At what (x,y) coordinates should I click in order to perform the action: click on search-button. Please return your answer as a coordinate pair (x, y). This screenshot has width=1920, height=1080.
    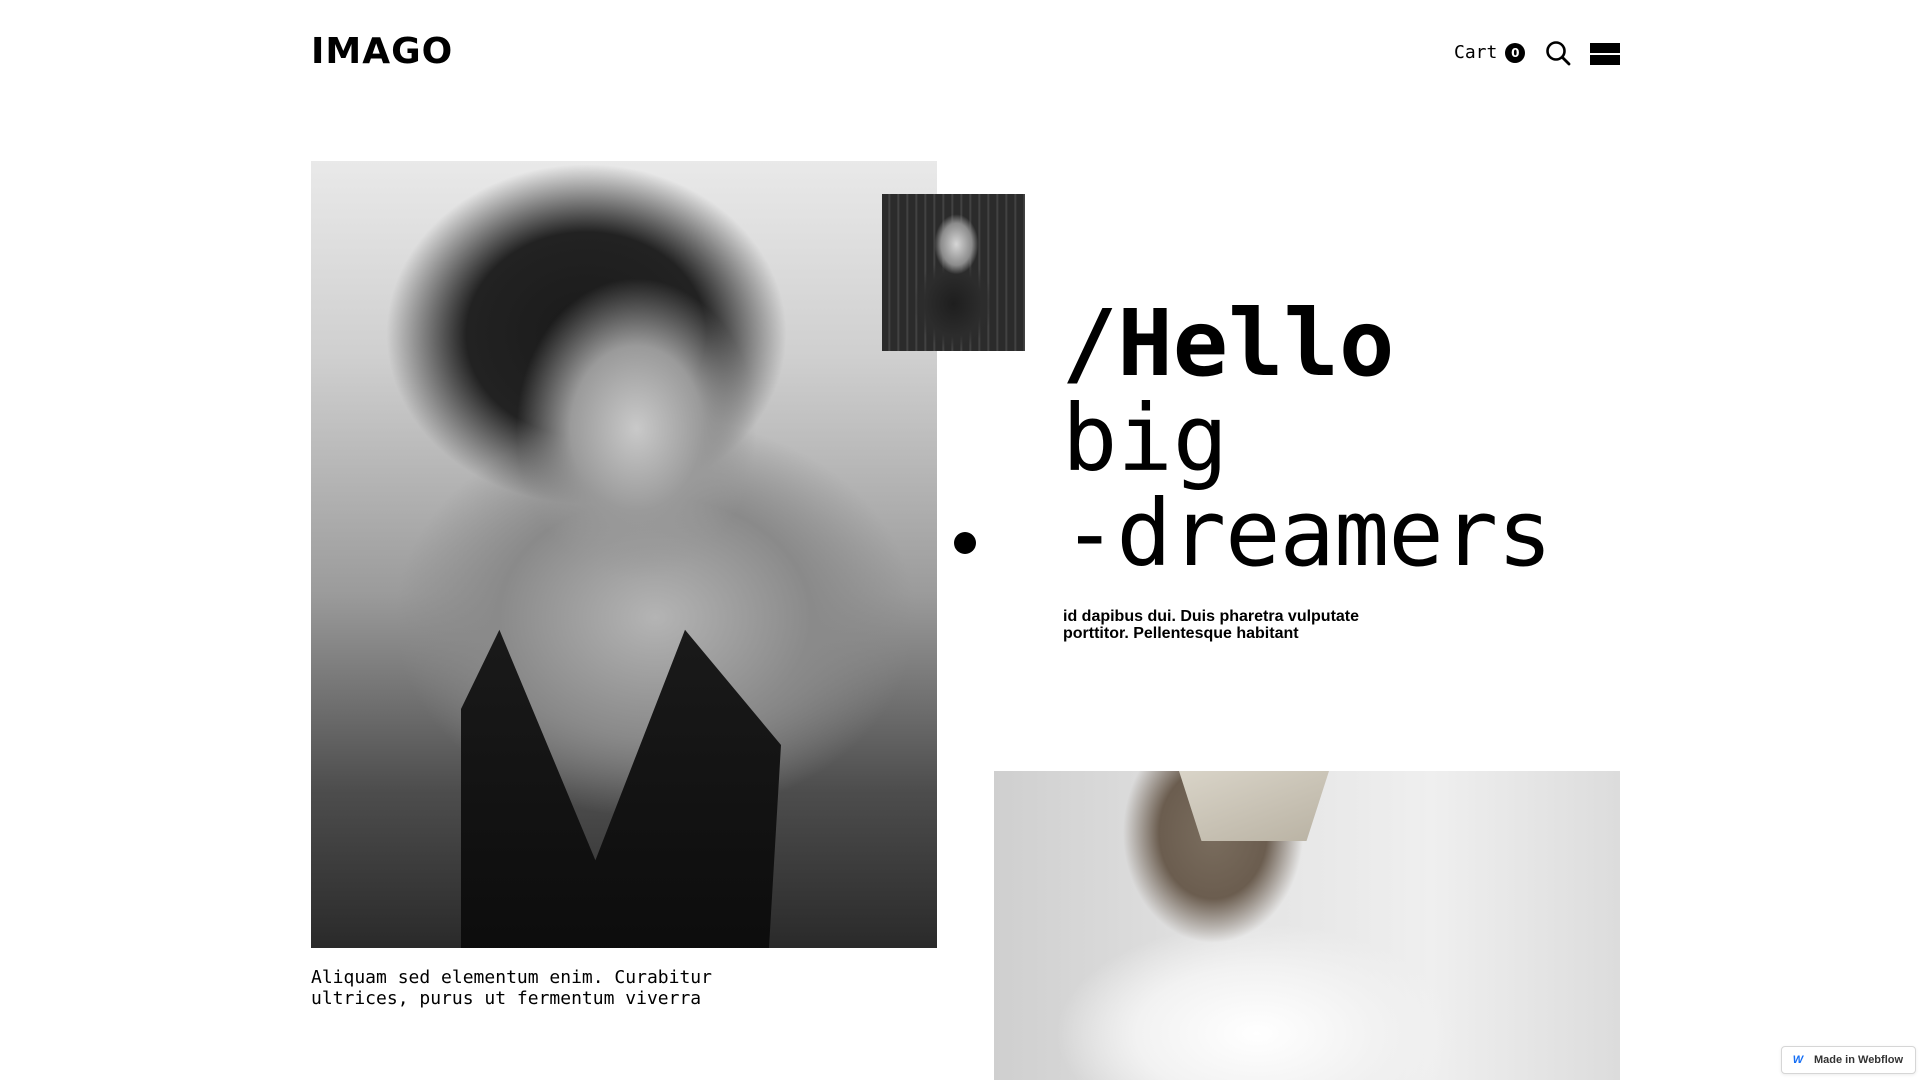
    Looking at the image, I should click on (1558, 53).